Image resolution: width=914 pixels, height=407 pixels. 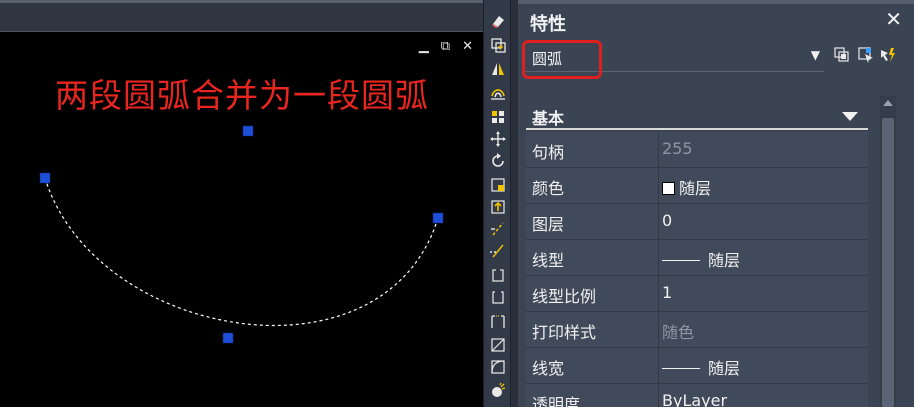 What do you see at coordinates (694, 399) in the screenshot?
I see `property-value: ByLayer` at bounding box center [694, 399].